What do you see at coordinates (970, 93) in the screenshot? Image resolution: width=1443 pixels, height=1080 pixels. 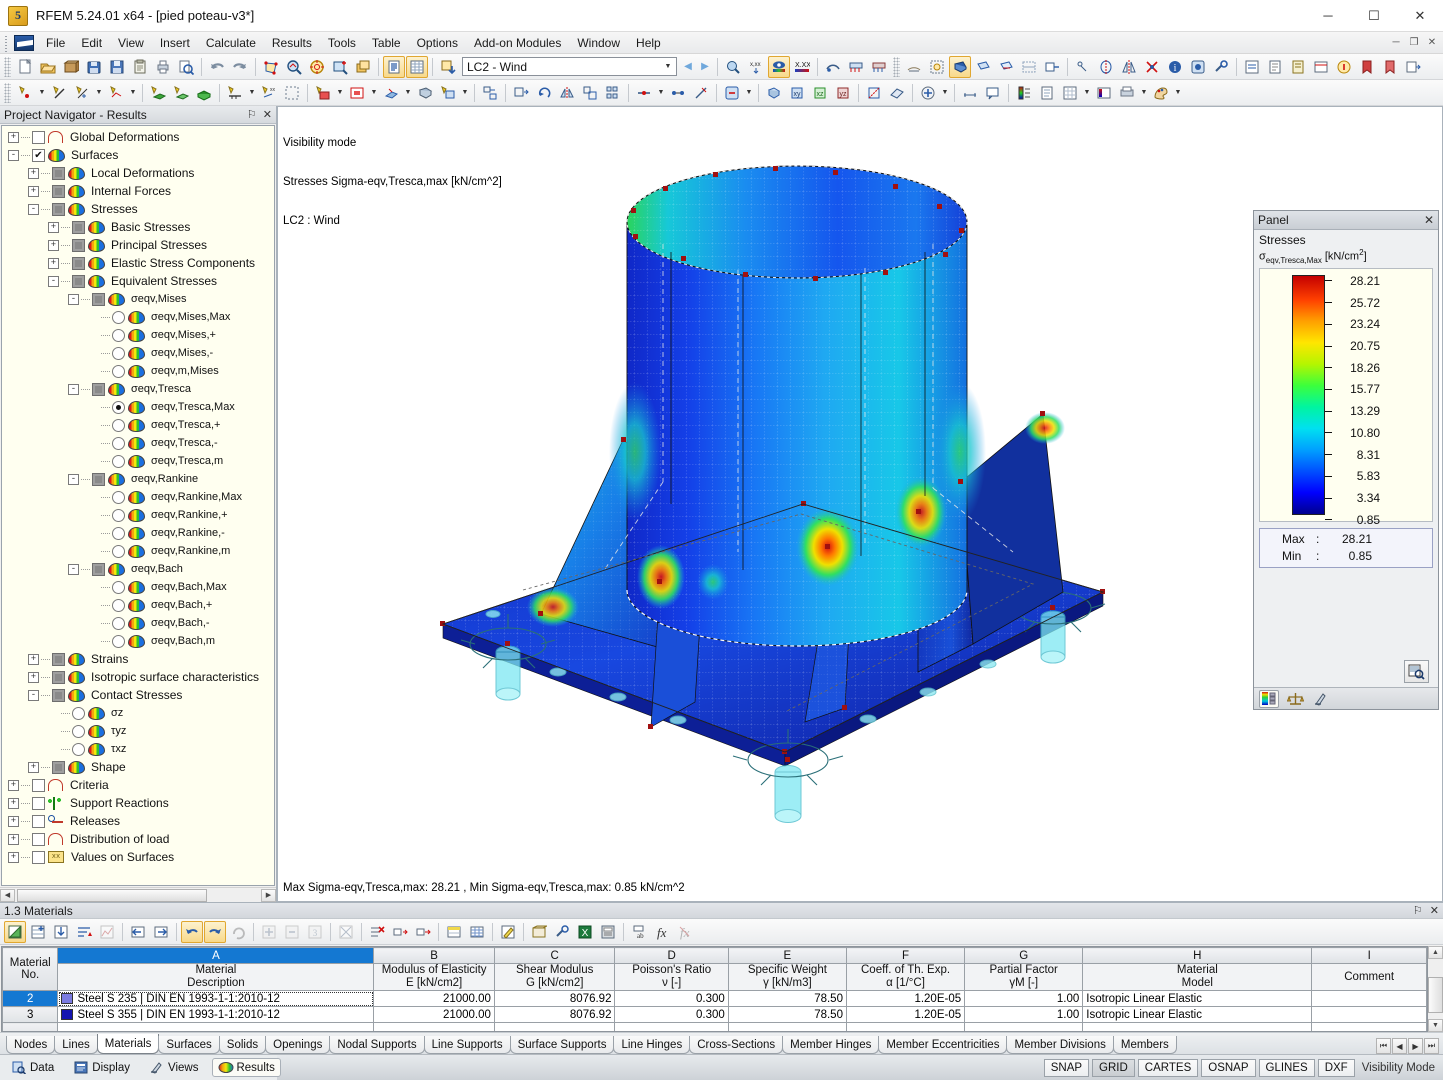 I see `dimension-icon` at bounding box center [970, 93].